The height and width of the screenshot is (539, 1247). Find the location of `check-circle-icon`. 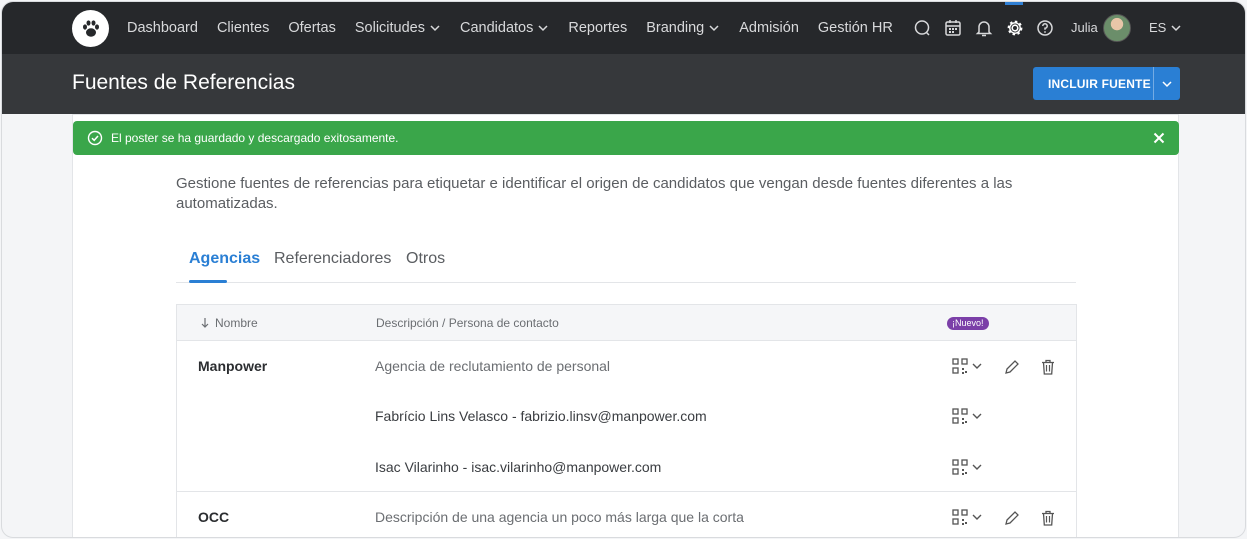

check-circle-icon is located at coordinates (95, 138).